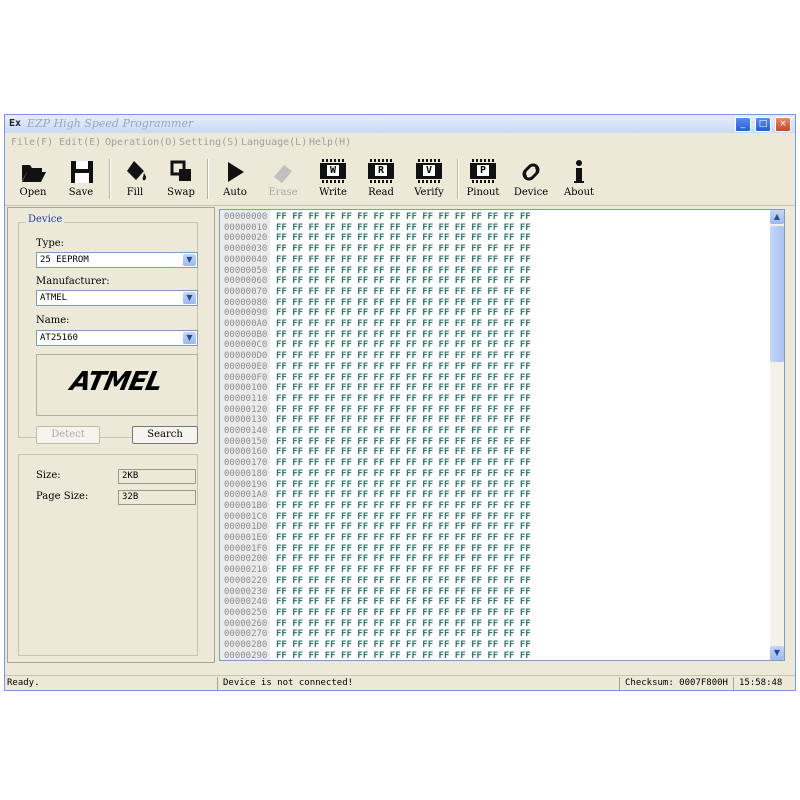 The width and height of the screenshot is (800, 800). Describe the element at coordinates (117, 260) in the screenshot. I see `type-select: 25 EEPROM ▼` at that location.